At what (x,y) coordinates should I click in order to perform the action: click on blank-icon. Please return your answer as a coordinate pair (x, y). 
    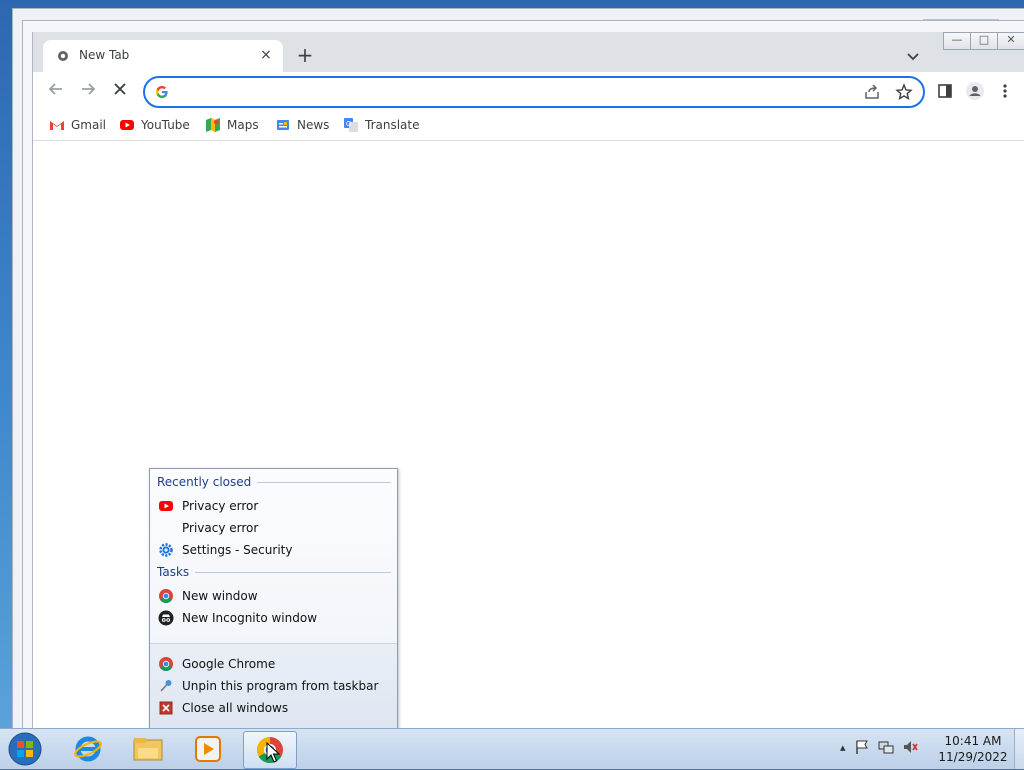
    Looking at the image, I should click on (166, 528).